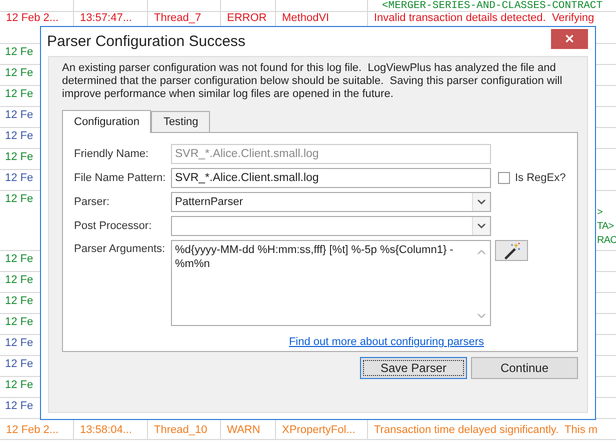 Image resolution: width=616 pixels, height=445 pixels. Describe the element at coordinates (181, 430) in the screenshot. I see `log-cell: Thread_10` at that location.